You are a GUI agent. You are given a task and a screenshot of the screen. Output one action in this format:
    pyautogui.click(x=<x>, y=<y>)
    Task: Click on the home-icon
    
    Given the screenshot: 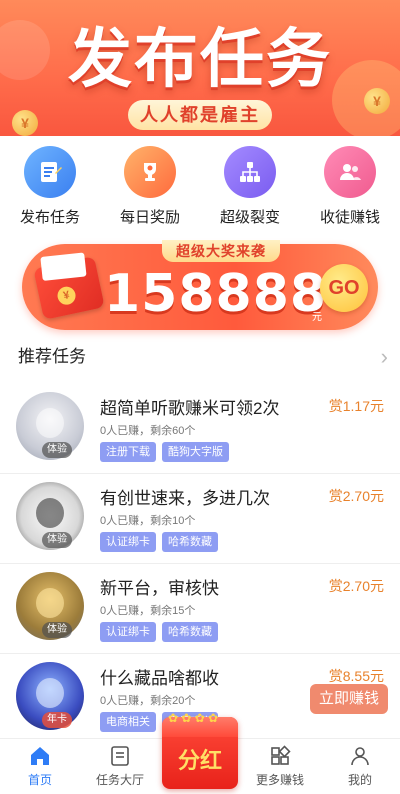 What is the action you would take?
    pyautogui.click(x=40, y=756)
    